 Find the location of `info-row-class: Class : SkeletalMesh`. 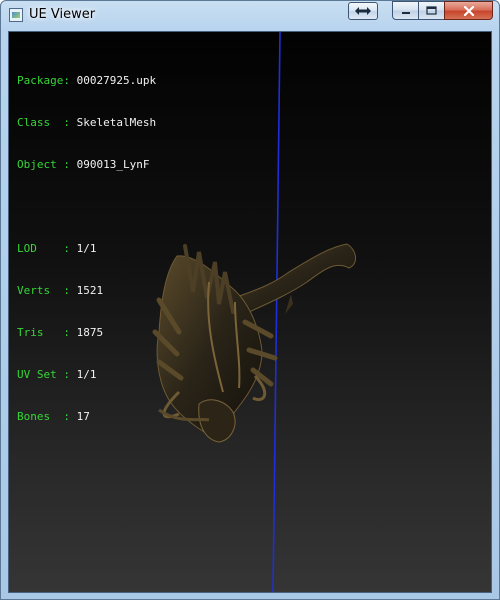

info-row-class: Class : SkeletalMesh is located at coordinates (86, 123).